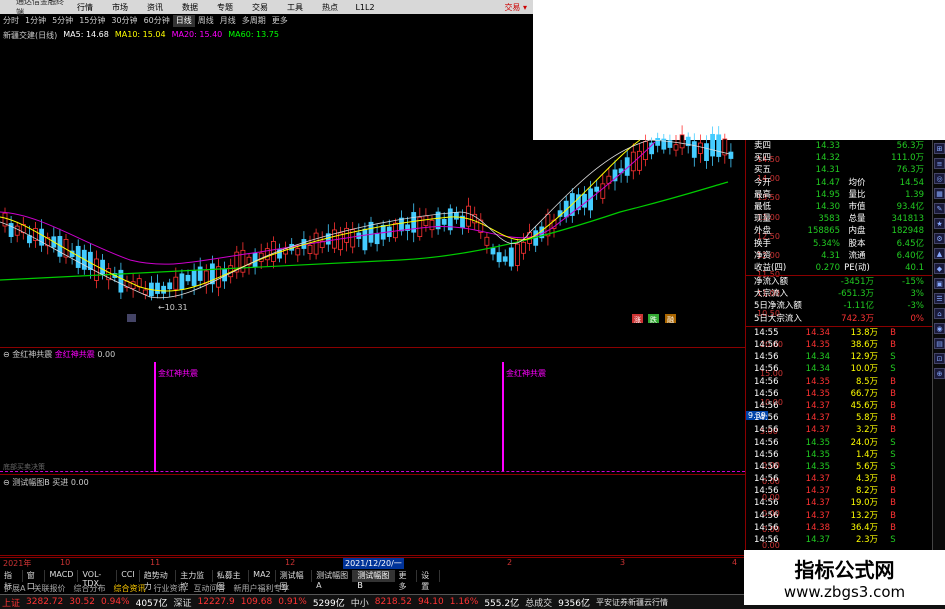 This screenshot has height=609, width=945. I want to click on toolbar-icon: ⌂, so click(939, 313).